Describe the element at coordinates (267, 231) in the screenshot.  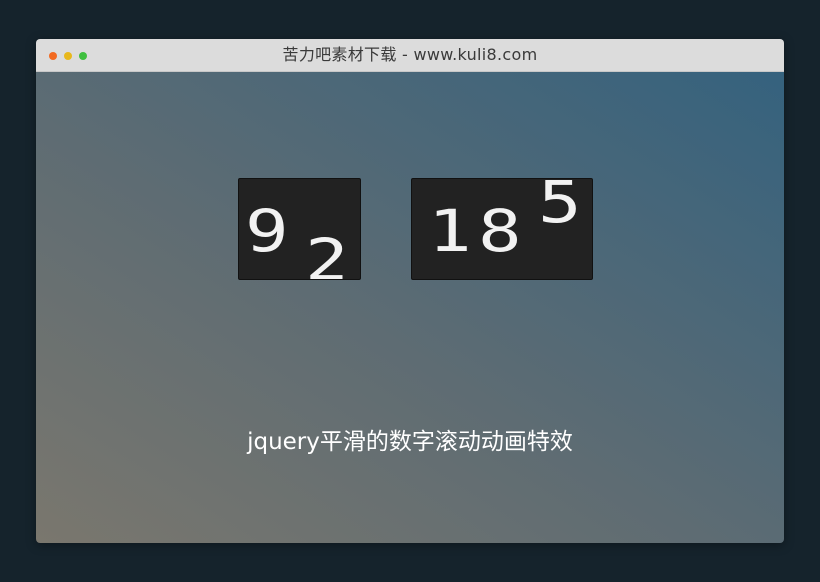
I see `counter-digit: 9` at that location.